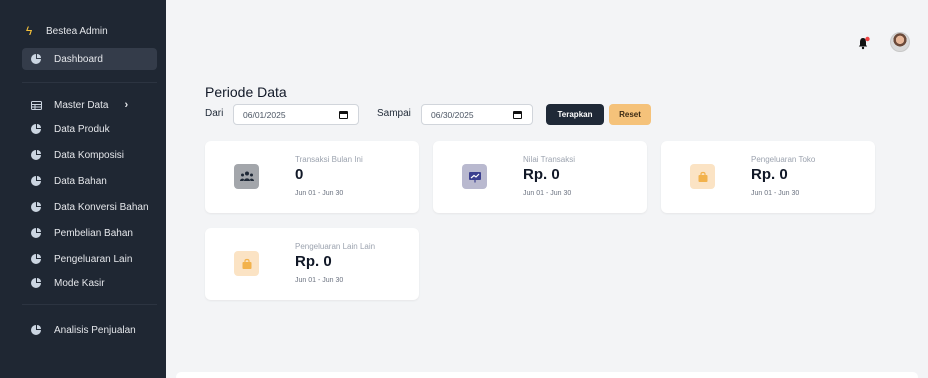  Describe the element at coordinates (900, 42) in the screenshot. I see `avatar` at that location.